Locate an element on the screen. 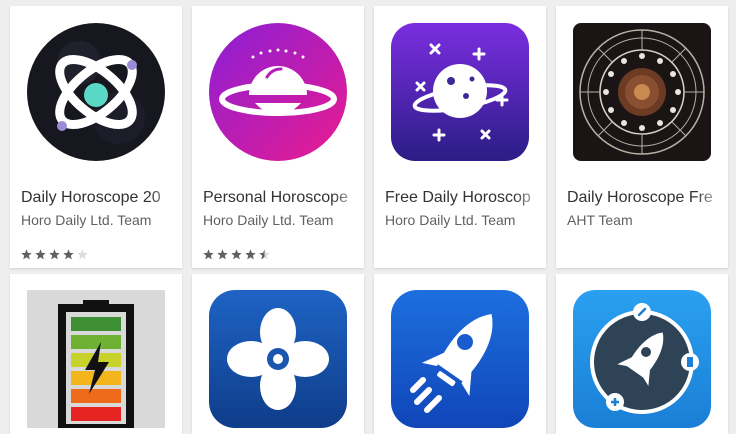 This screenshot has height=434, width=736. rocket-icon is located at coordinates (460, 359).